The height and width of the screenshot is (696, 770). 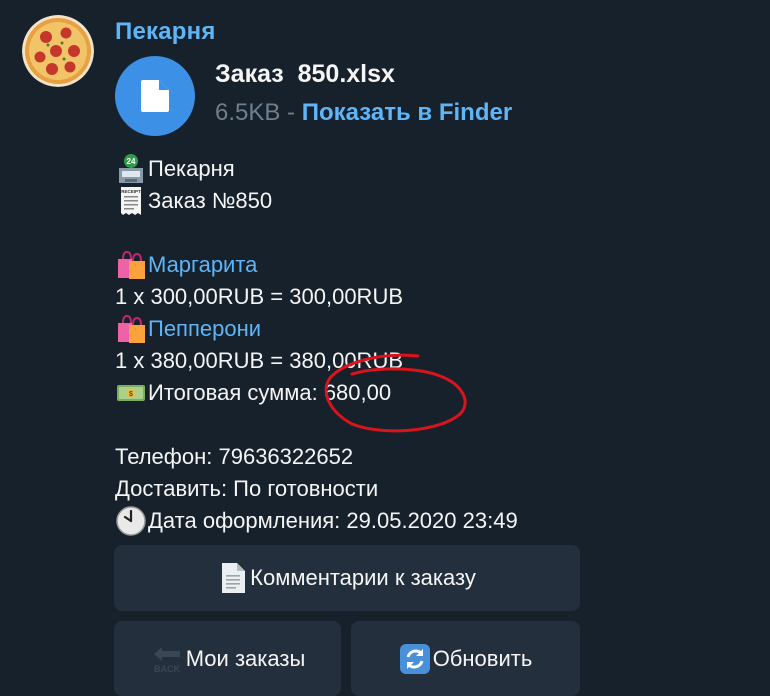 I want to click on phone-line: Телефон: 79636322652, so click(x=234, y=456).